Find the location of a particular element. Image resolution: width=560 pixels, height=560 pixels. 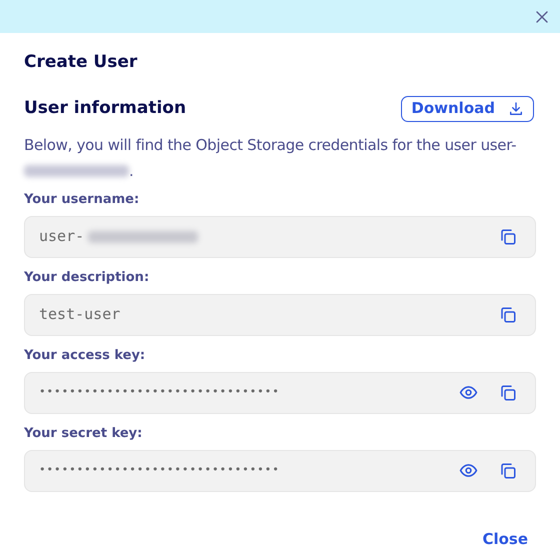

field-value: test-user is located at coordinates (79, 315).